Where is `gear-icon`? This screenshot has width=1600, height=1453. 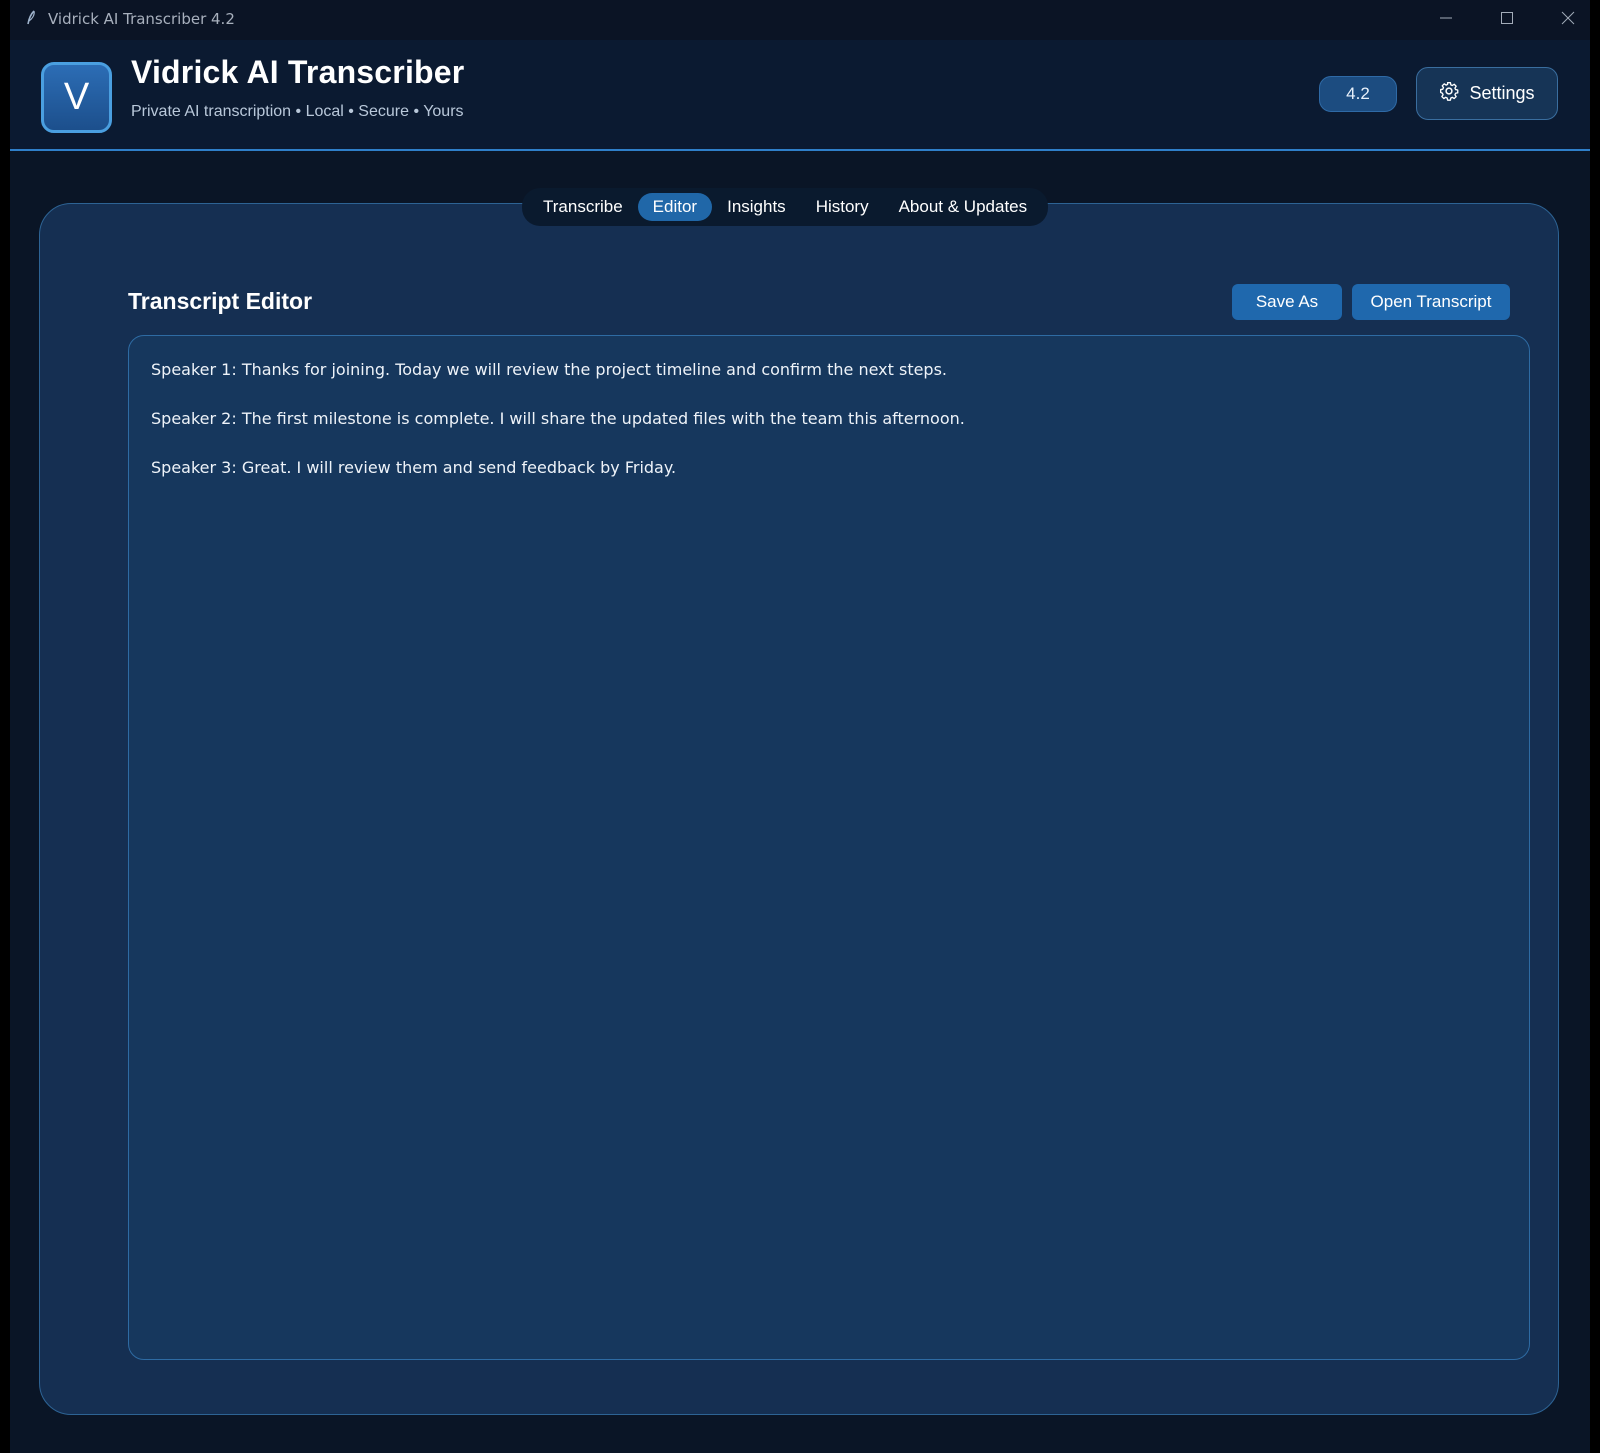
gear-icon is located at coordinates (1449, 93).